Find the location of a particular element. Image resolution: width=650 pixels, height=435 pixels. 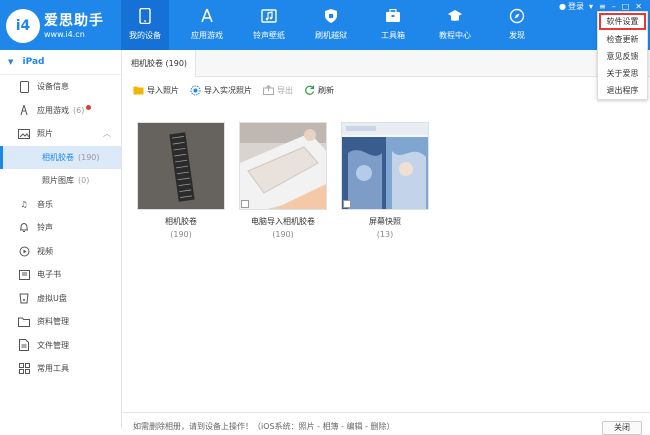

album-camera-roll: 相机胶卷 (190) is located at coordinates (181, 180).